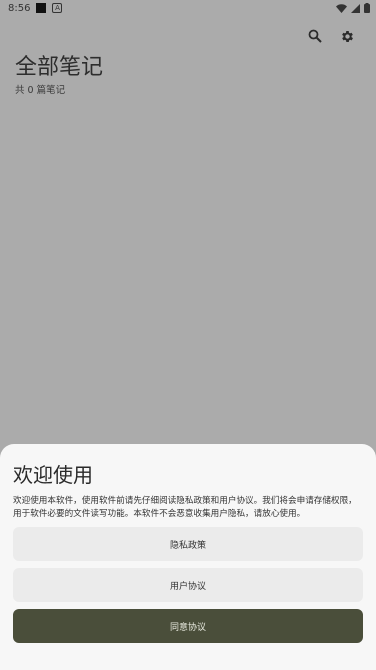  I want to click on settings-button, so click(347, 36).